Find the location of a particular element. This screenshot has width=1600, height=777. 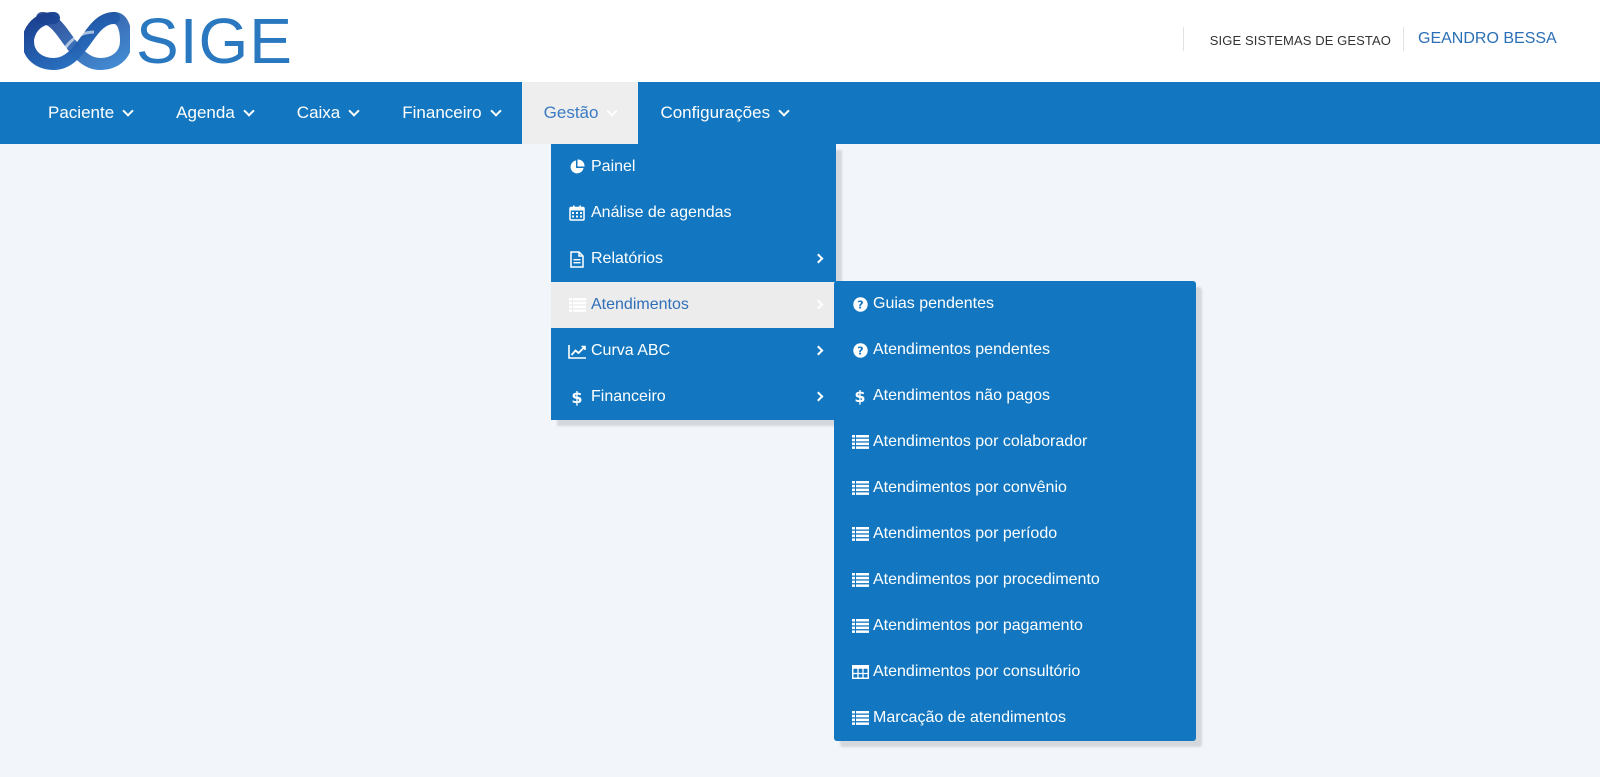

menu-item-atendimentos: Atendimentos is located at coordinates (693, 305).